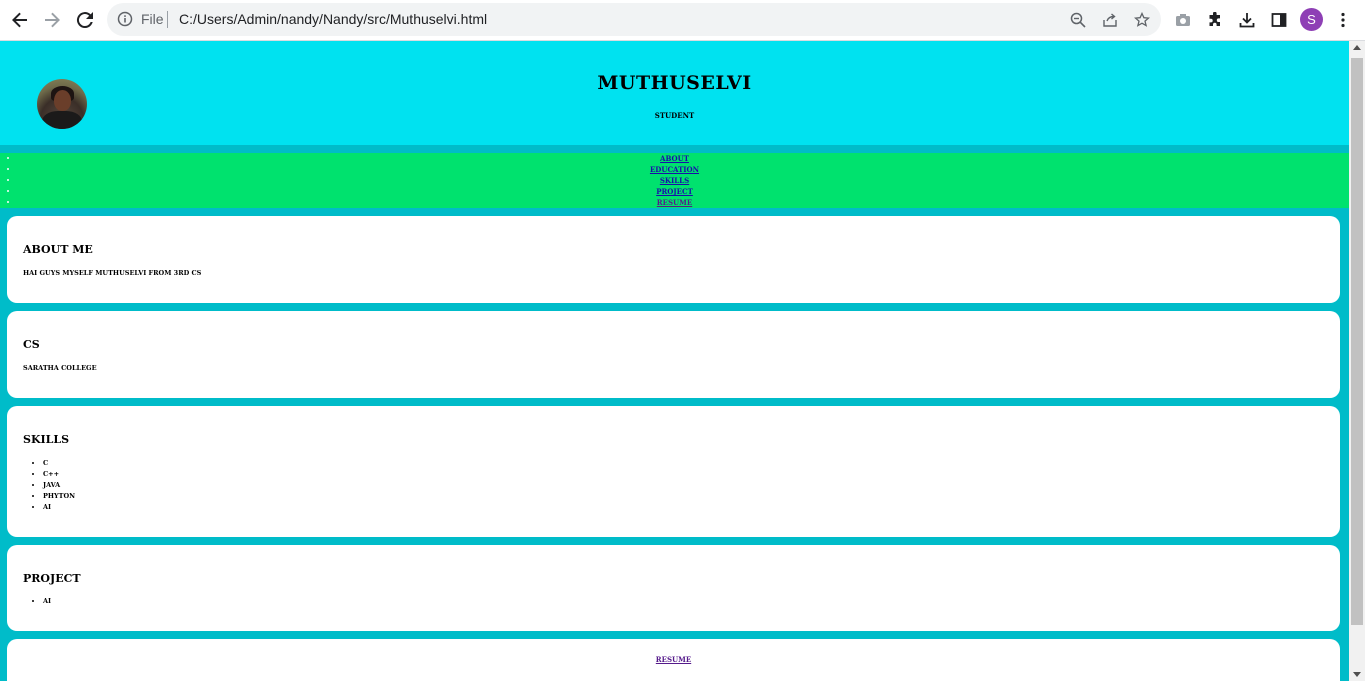 The height and width of the screenshot is (681, 1365). Describe the element at coordinates (673, 354) in the screenshot. I see `education-section: CS SARATHA COLLEGE` at that location.